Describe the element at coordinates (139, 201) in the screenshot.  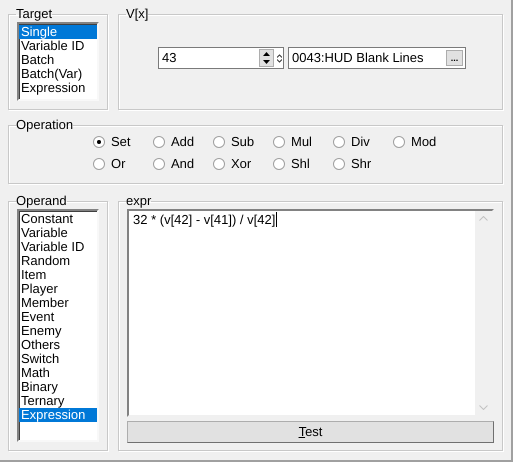
I see `group-label: expr` at that location.